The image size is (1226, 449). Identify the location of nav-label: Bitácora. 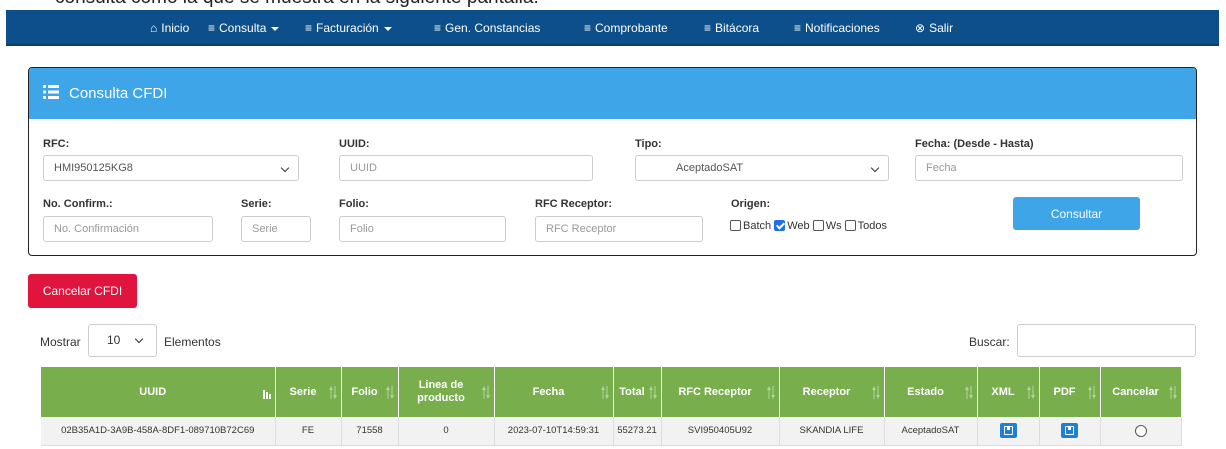
(737, 28).